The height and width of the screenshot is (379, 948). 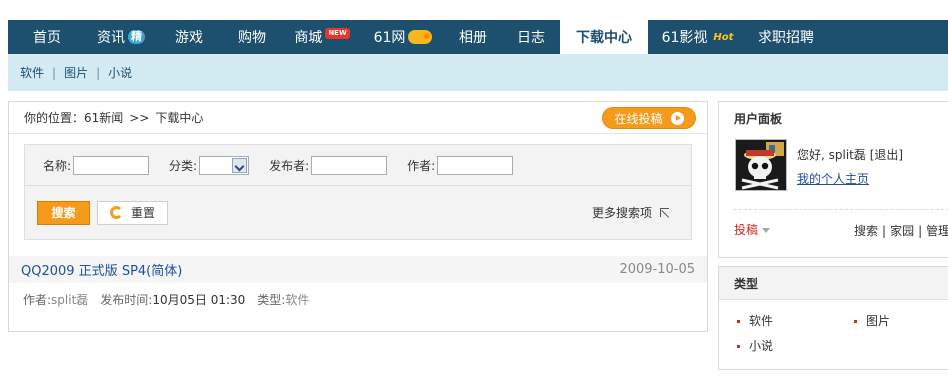 I want to click on hot-badge: Hot, so click(x=723, y=37).